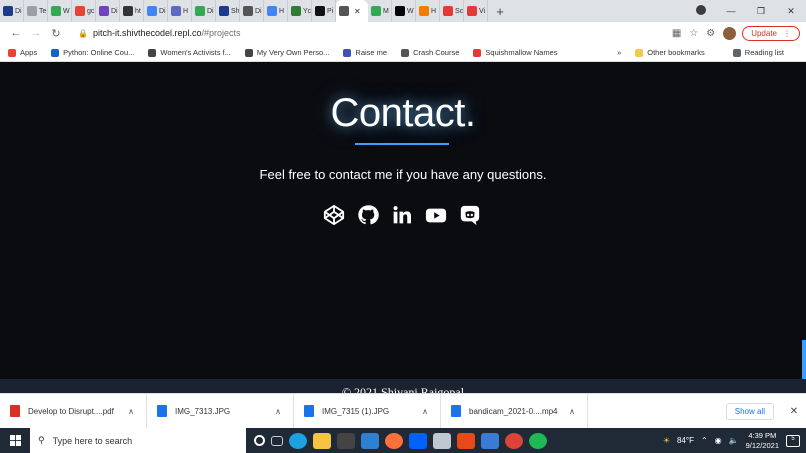  What do you see at coordinates (514, 440) in the screenshot?
I see `chrome-icon` at bounding box center [514, 440].